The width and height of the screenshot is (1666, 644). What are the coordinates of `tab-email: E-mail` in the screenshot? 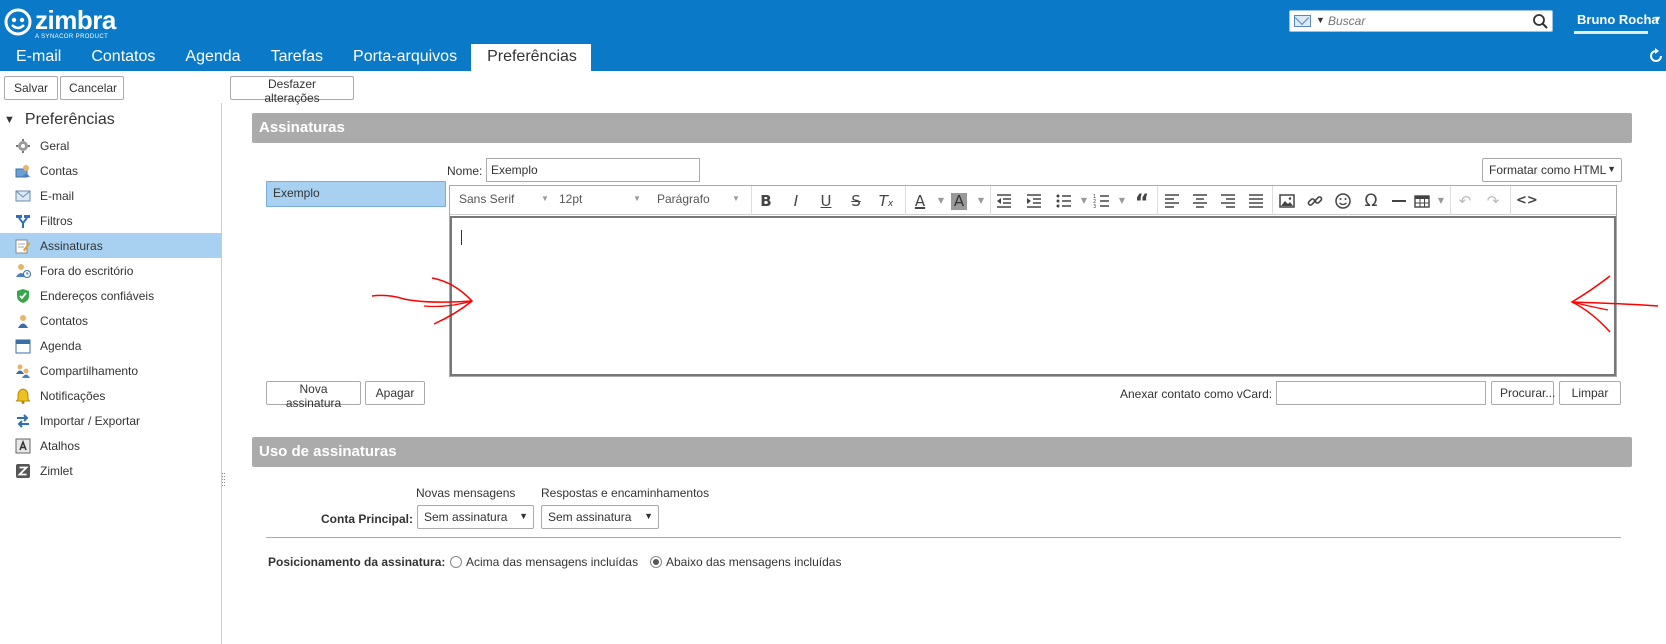 It's located at (37, 57).